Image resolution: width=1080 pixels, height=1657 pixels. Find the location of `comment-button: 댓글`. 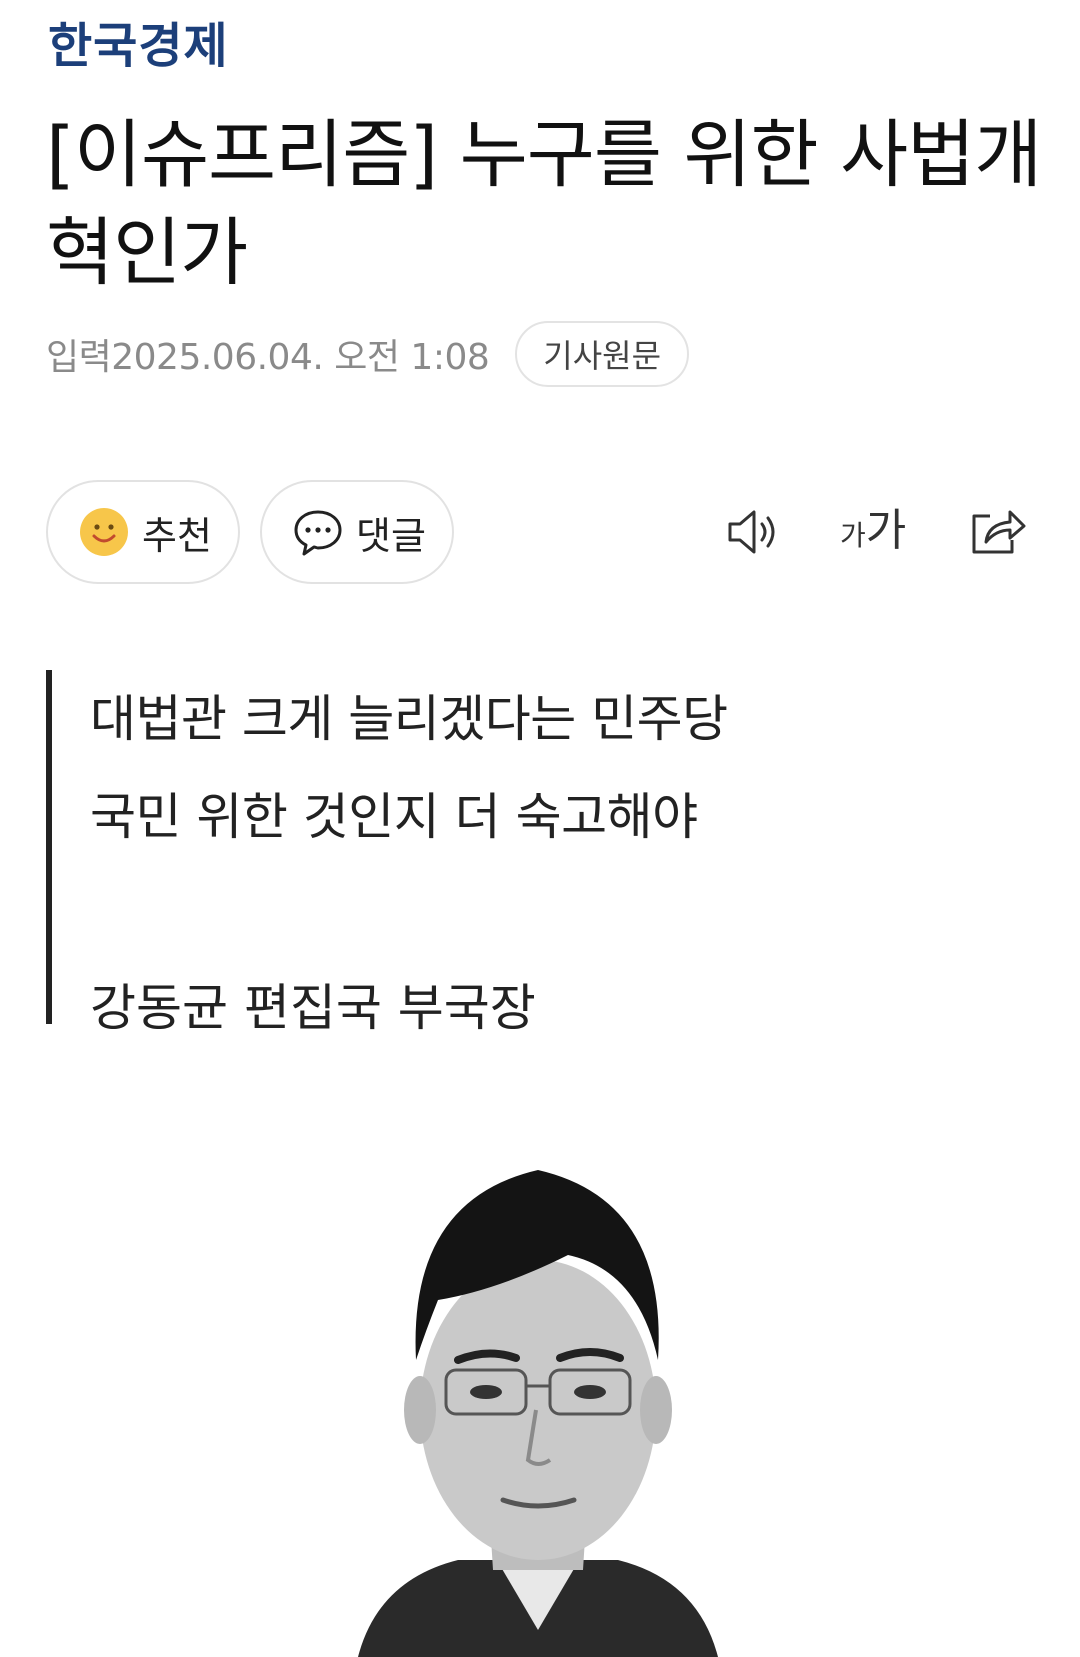

comment-button: 댓글 is located at coordinates (357, 532).